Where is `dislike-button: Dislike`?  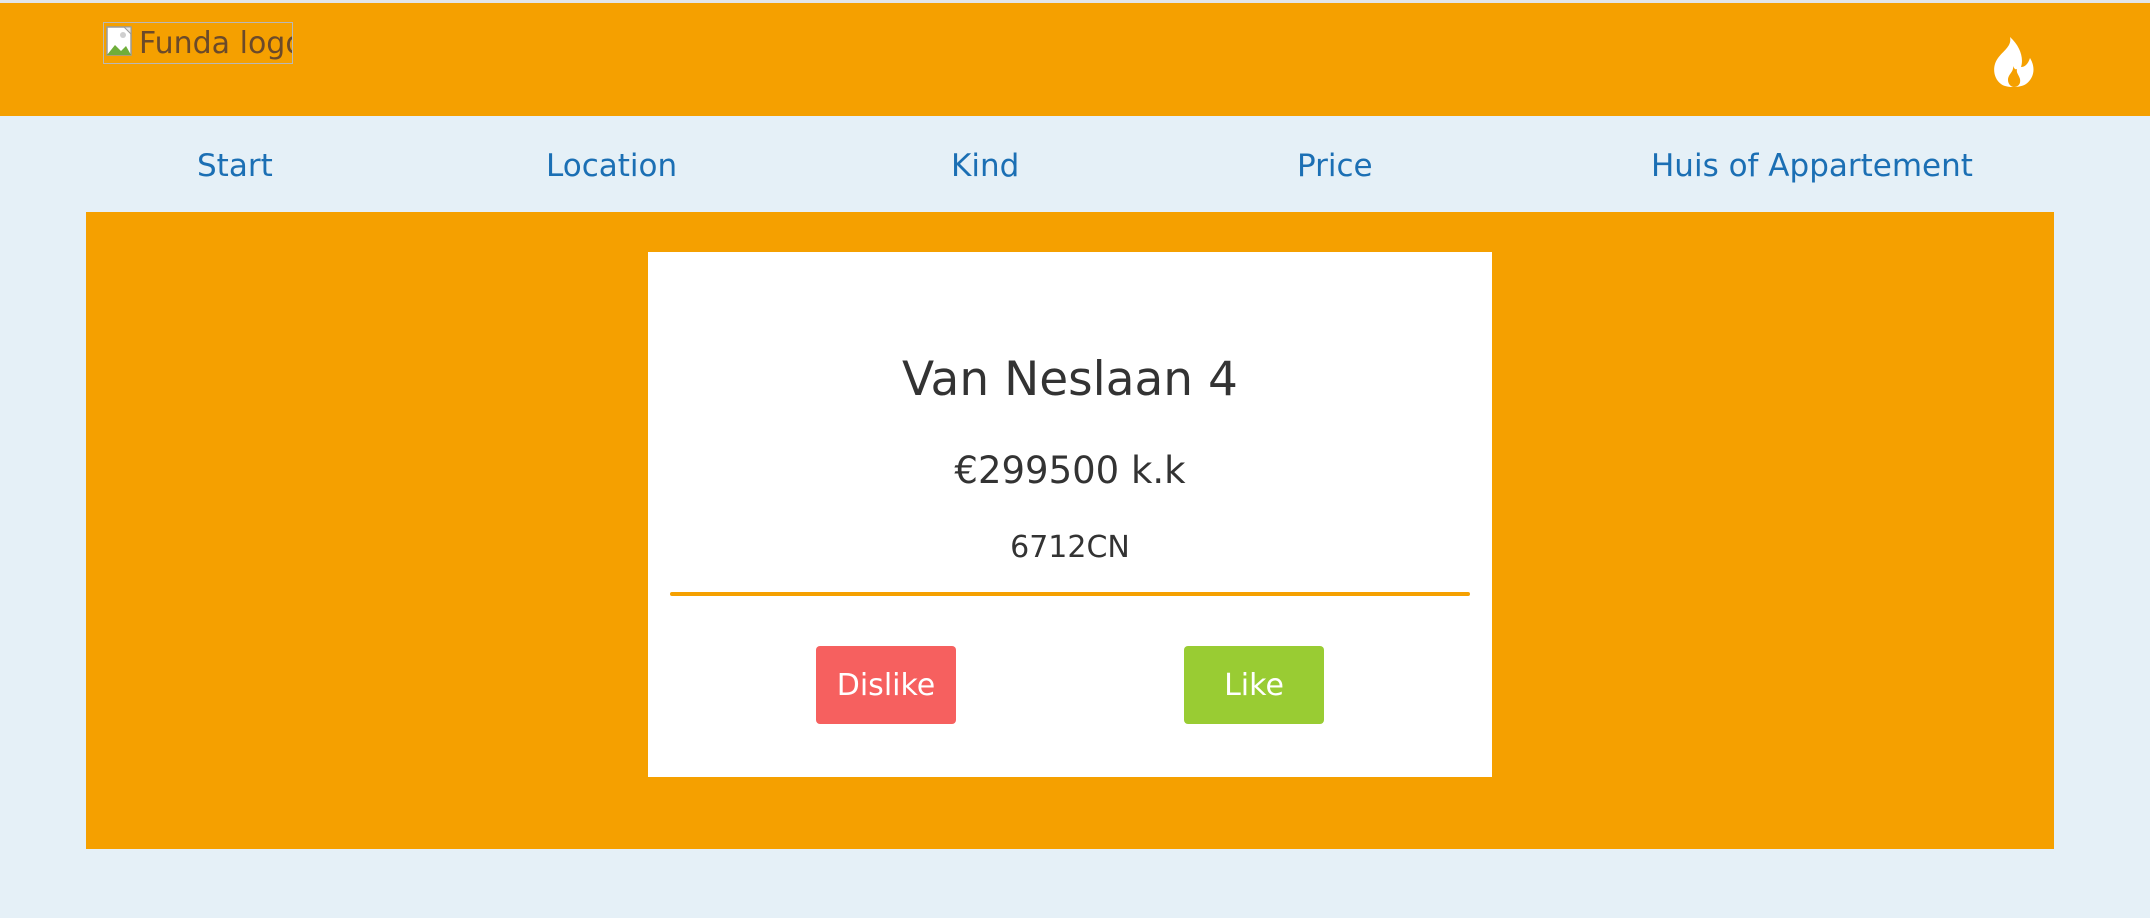 dislike-button: Dislike is located at coordinates (886, 685).